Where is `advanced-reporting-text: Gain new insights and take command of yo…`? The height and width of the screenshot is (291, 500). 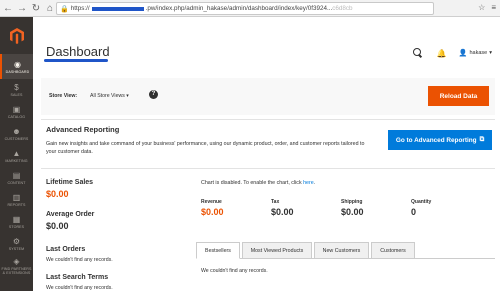
advanced-reporting-text: Gain new insights and take command of yo… is located at coordinates (205, 148).